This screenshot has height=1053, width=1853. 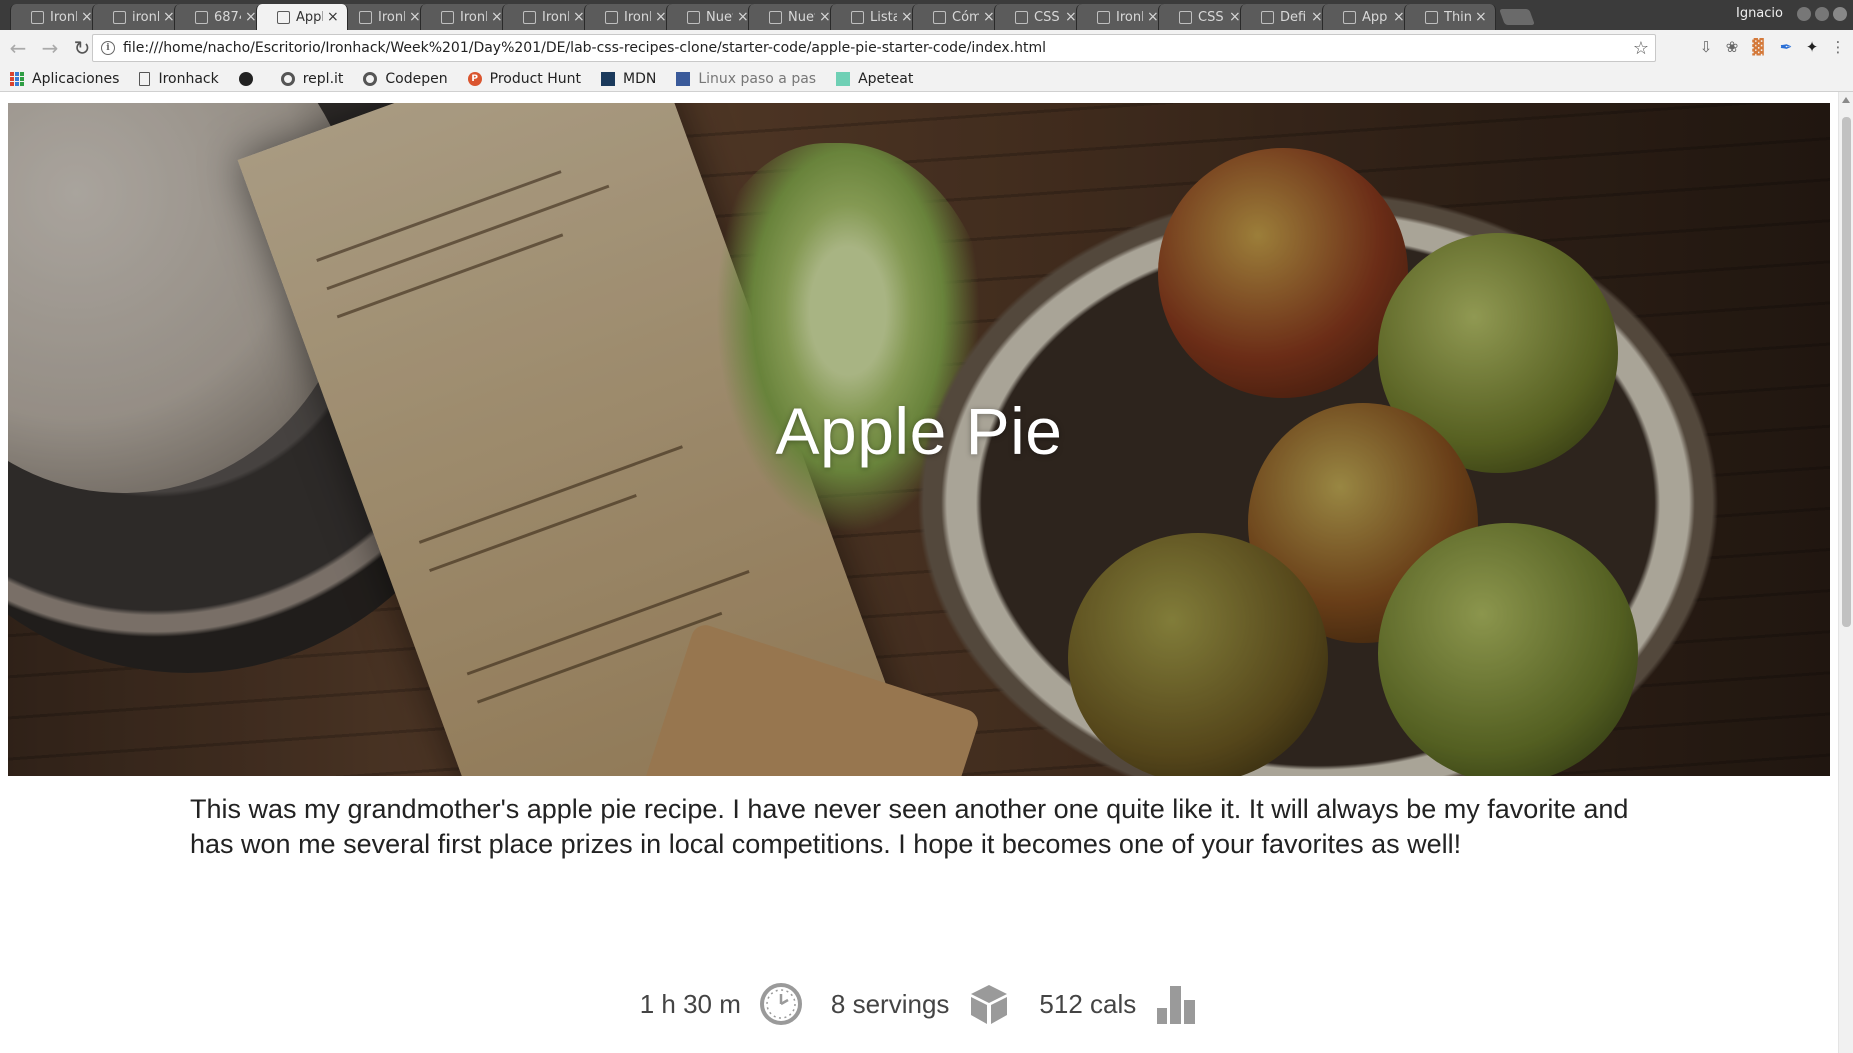 I want to click on bookmark-label: Linux paso a pas, so click(x=757, y=78).